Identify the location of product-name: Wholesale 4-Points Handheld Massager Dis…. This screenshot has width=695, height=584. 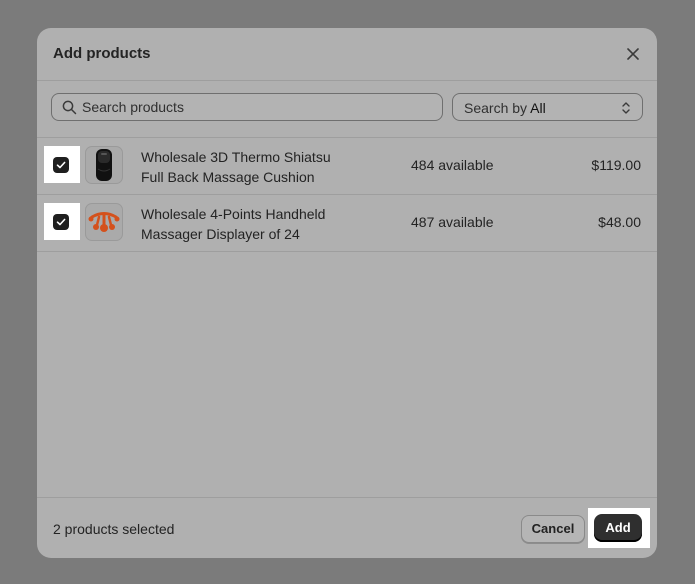
(241, 224).